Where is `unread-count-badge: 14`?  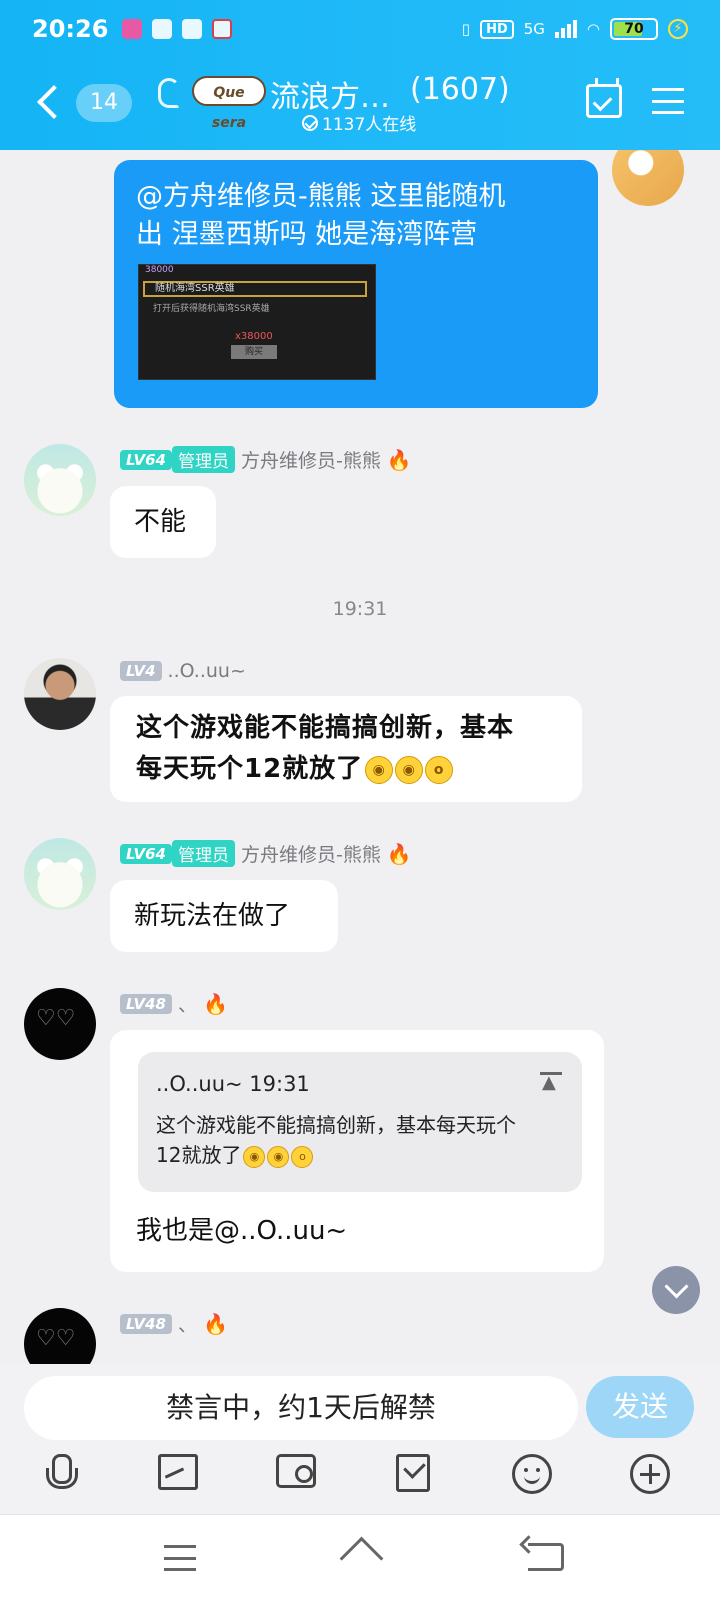 unread-count-badge: 14 is located at coordinates (104, 103).